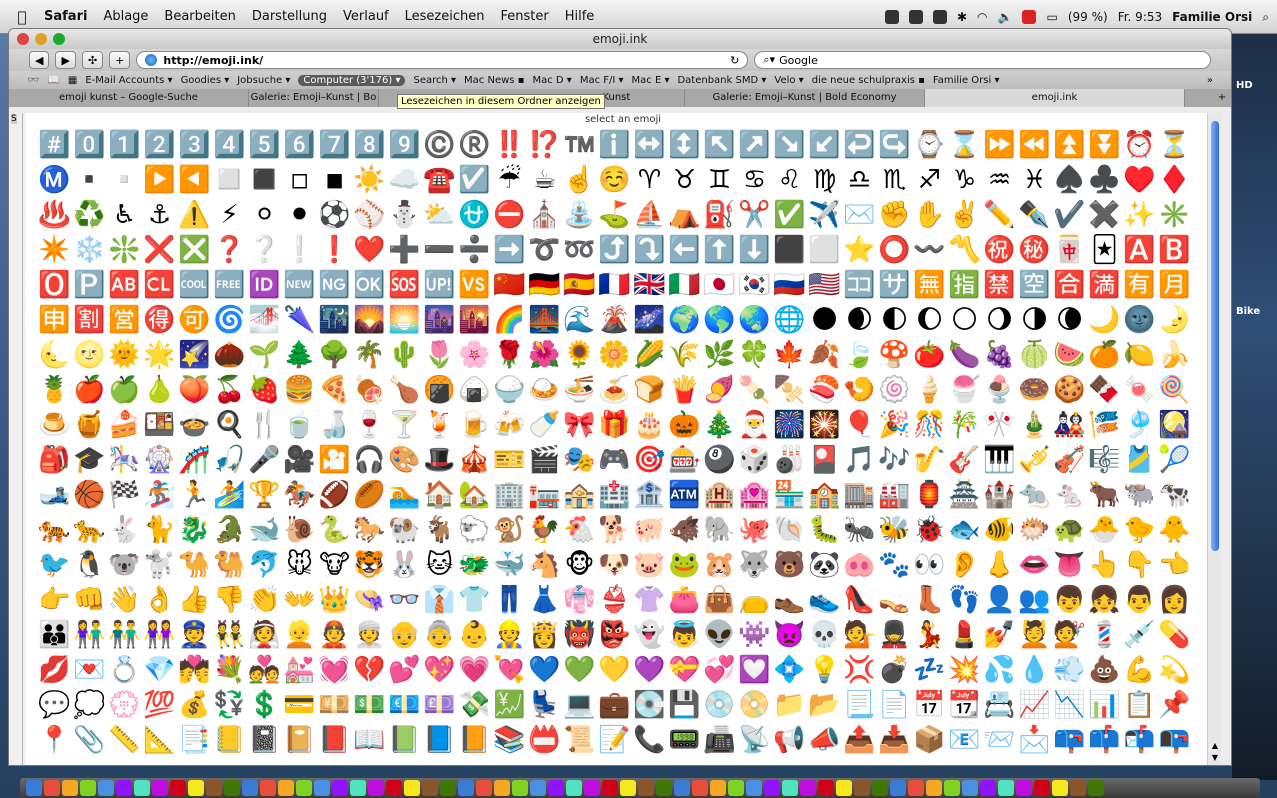  What do you see at coordinates (1034, 529) in the screenshot?
I see `emoji-tile: 🐡` at bounding box center [1034, 529].